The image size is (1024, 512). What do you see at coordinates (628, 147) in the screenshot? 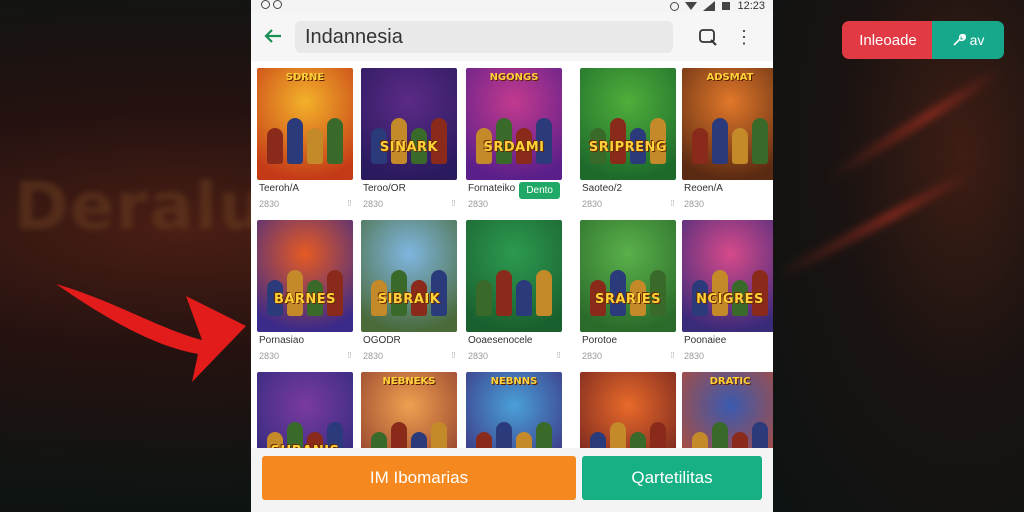
I see `game-logo: SRIPRENG` at bounding box center [628, 147].